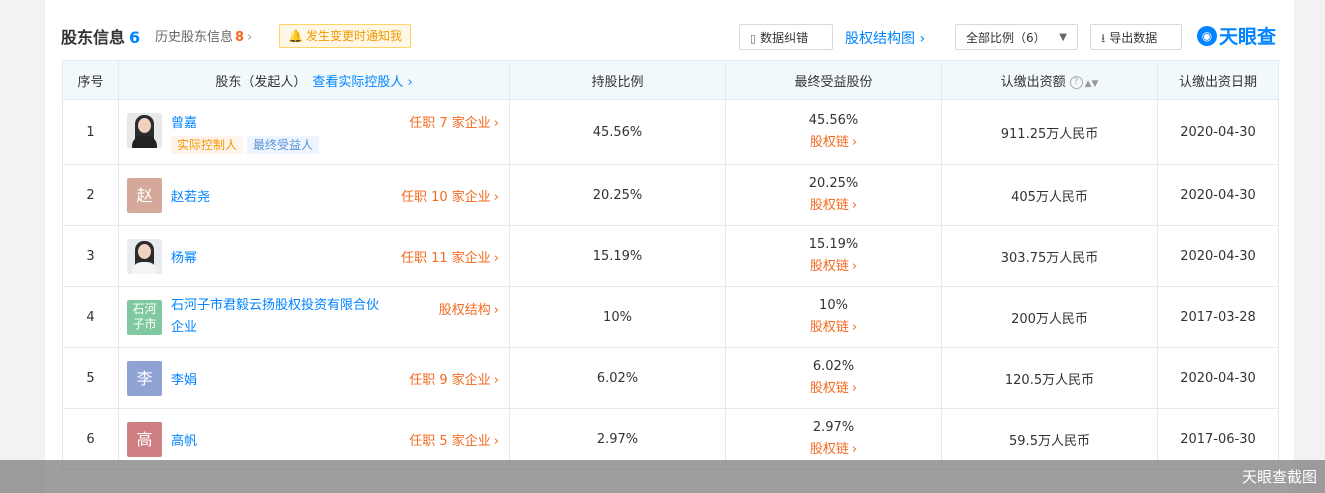 The image size is (1325, 493). I want to click on positions-label: 任职 9 家企业, so click(450, 380).